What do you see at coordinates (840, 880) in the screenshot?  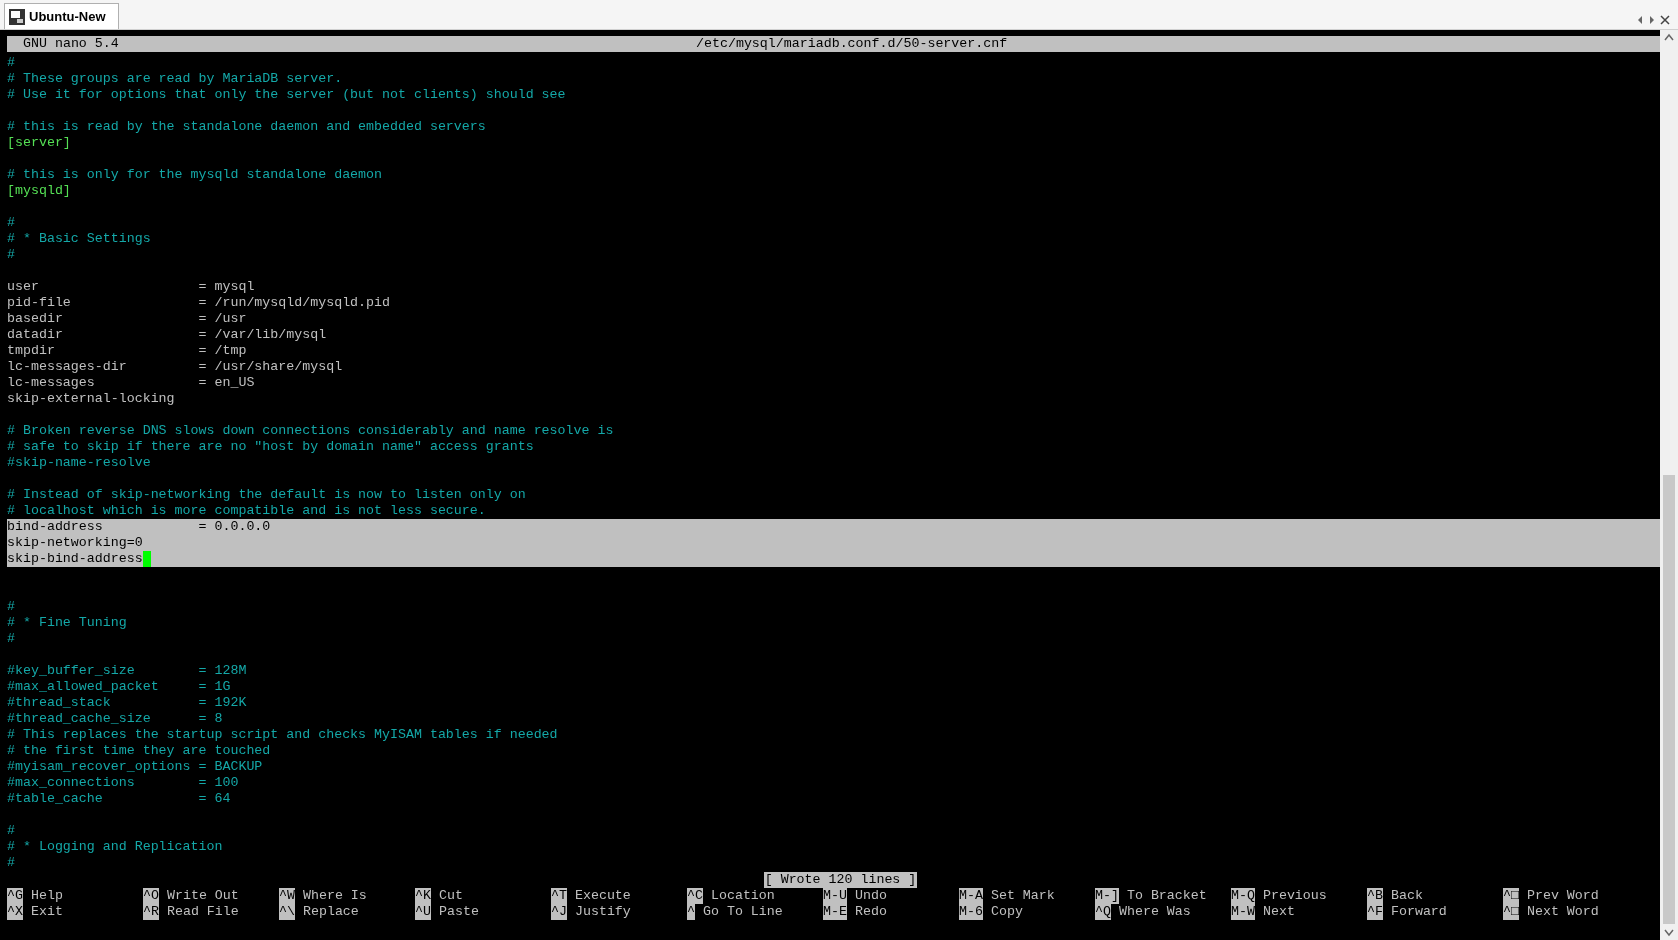 I see `status-message: [ Wrote 120 lines ]` at bounding box center [840, 880].